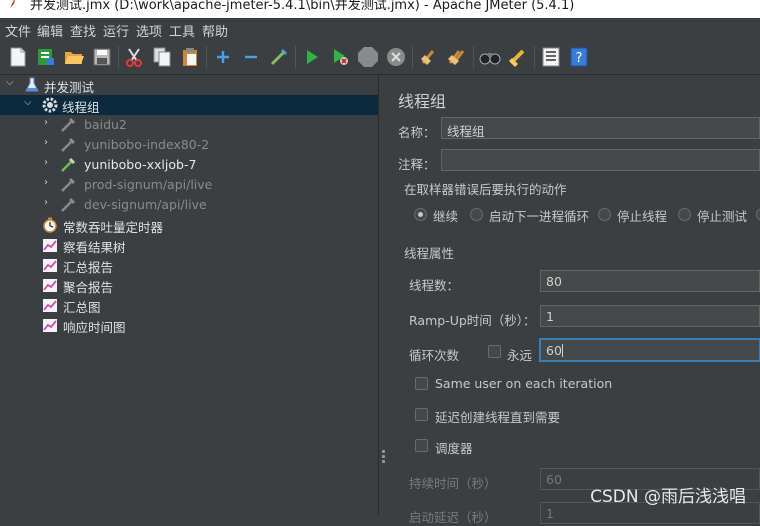  What do you see at coordinates (148, 184) in the screenshot?
I see `tree-label: prod-signum/api/live` at bounding box center [148, 184].